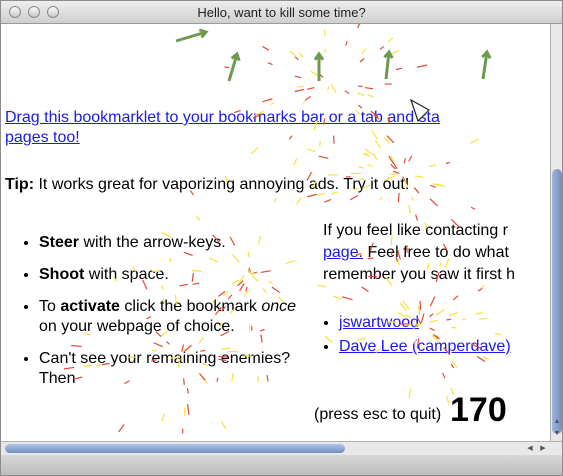 This screenshot has width=563, height=476. I want to click on contact-line-2: Feel free to do what, so click(436, 252).